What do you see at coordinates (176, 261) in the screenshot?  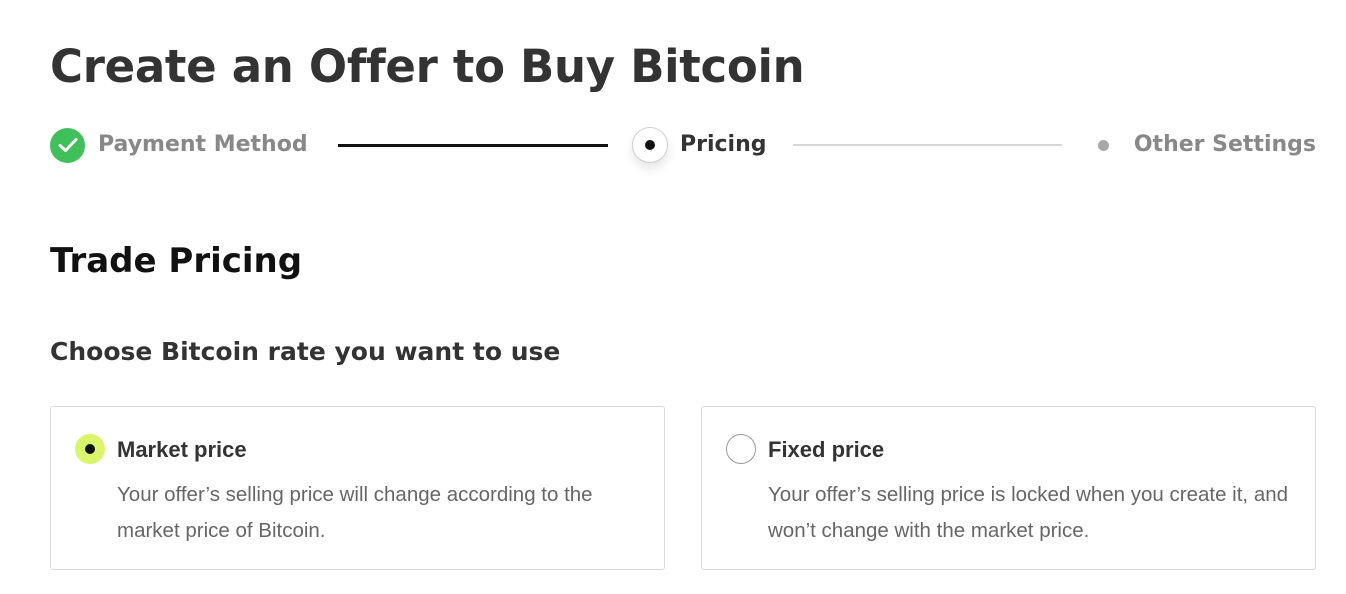 I see `section-title: Trade Pricing` at bounding box center [176, 261].